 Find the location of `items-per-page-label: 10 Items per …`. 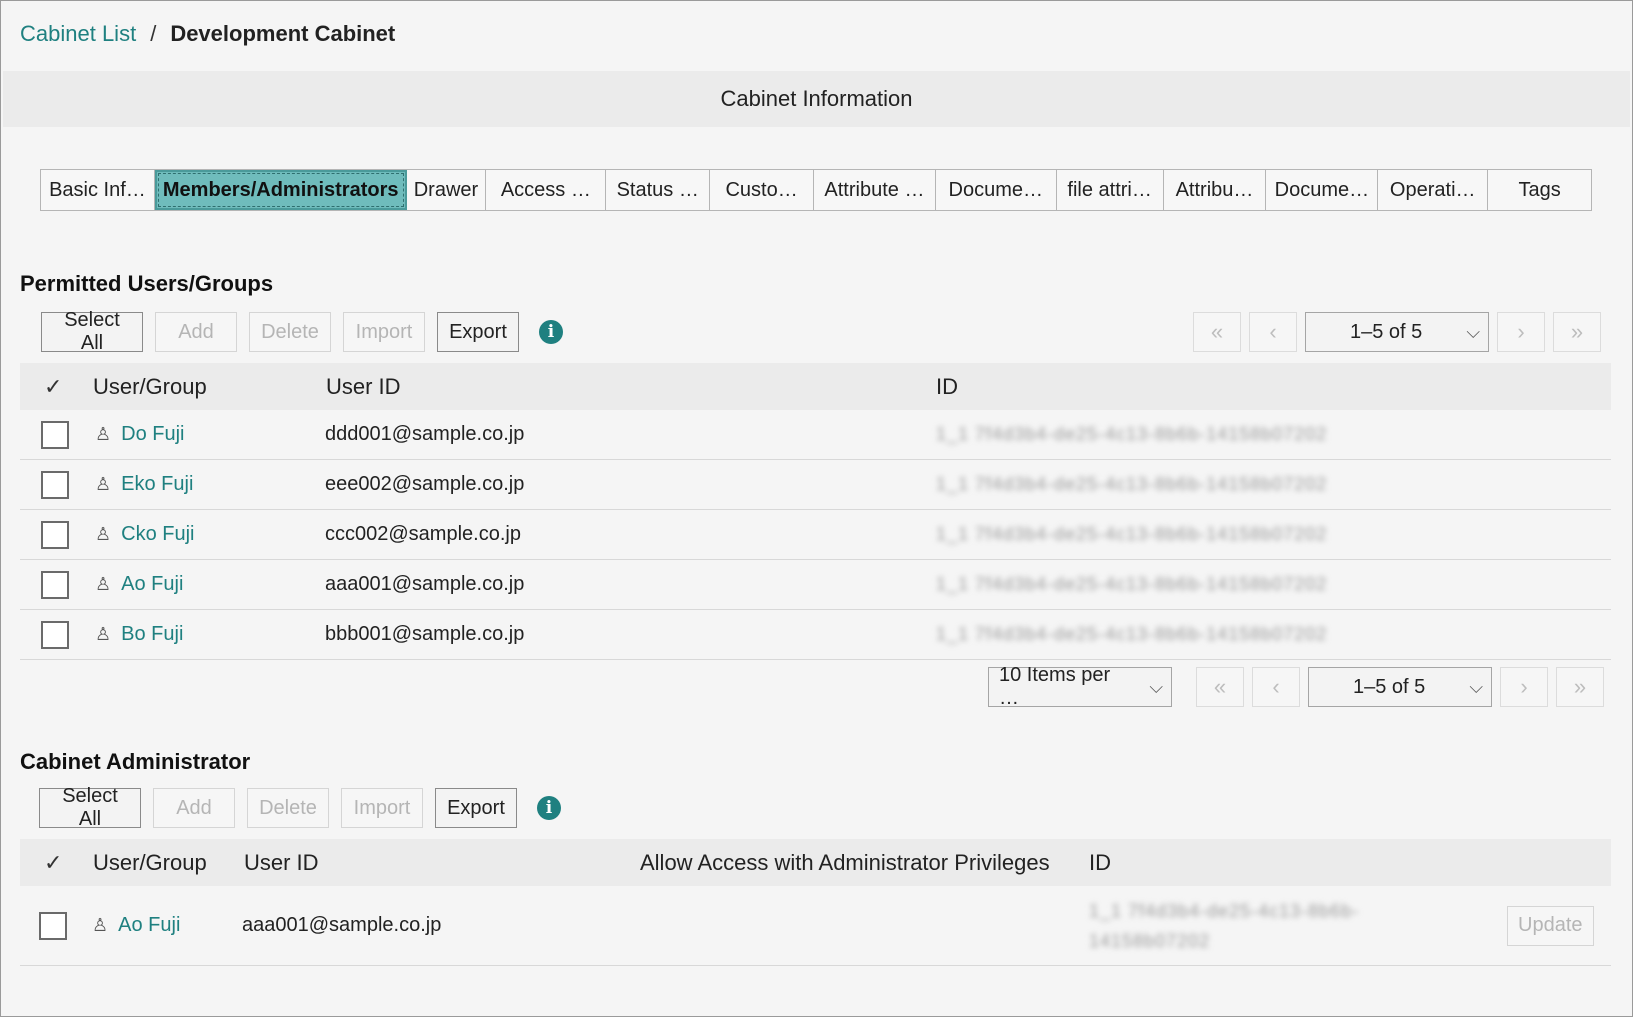

items-per-page-label: 10 Items per … is located at coordinates (1055, 686).